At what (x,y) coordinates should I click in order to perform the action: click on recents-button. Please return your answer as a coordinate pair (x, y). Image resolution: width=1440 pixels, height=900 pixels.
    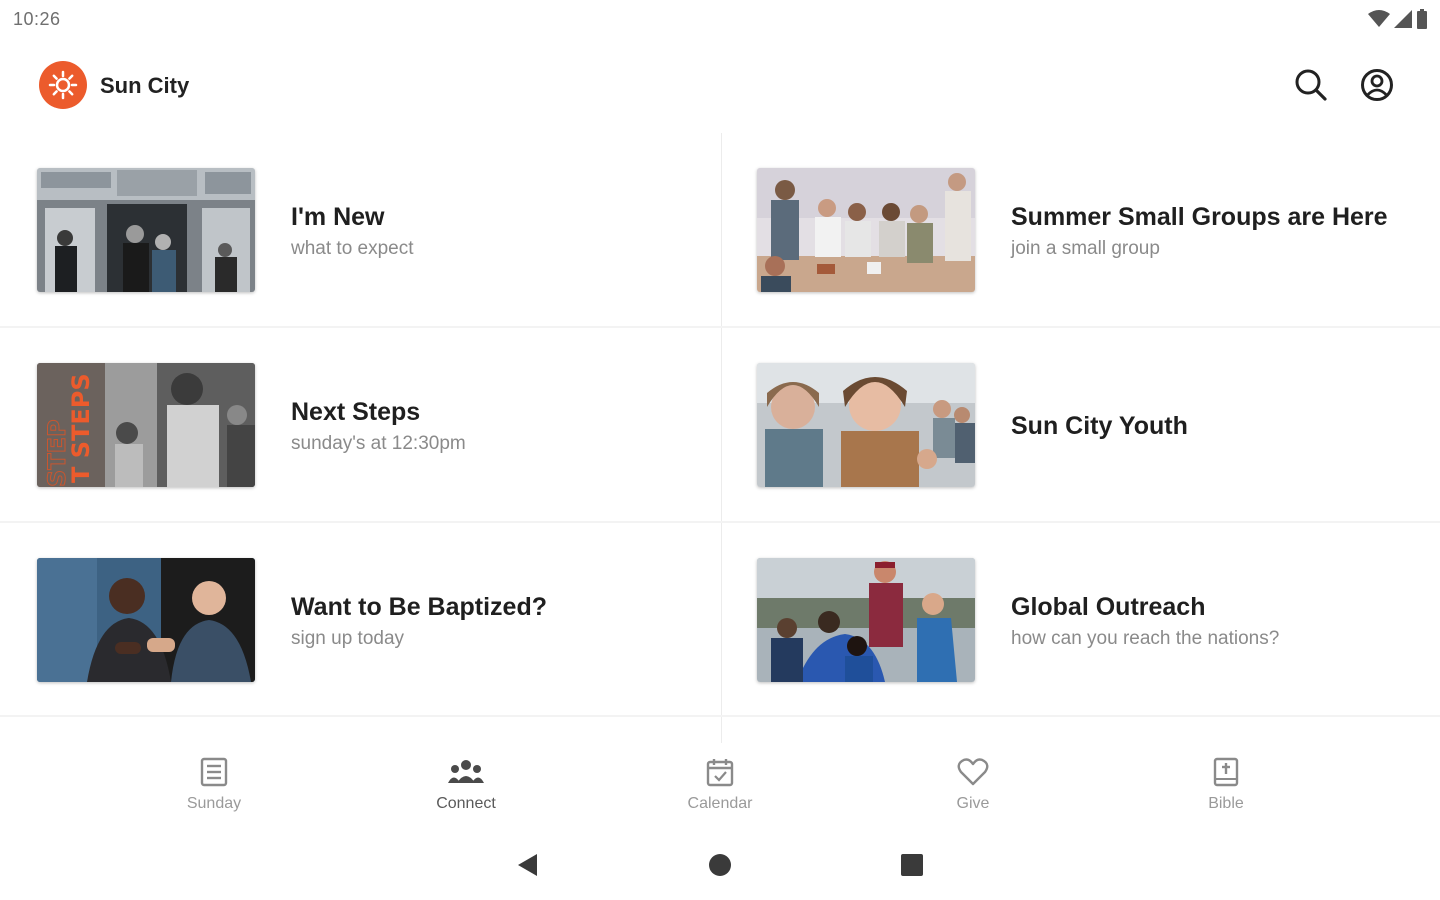
    Looking at the image, I should click on (912, 865).